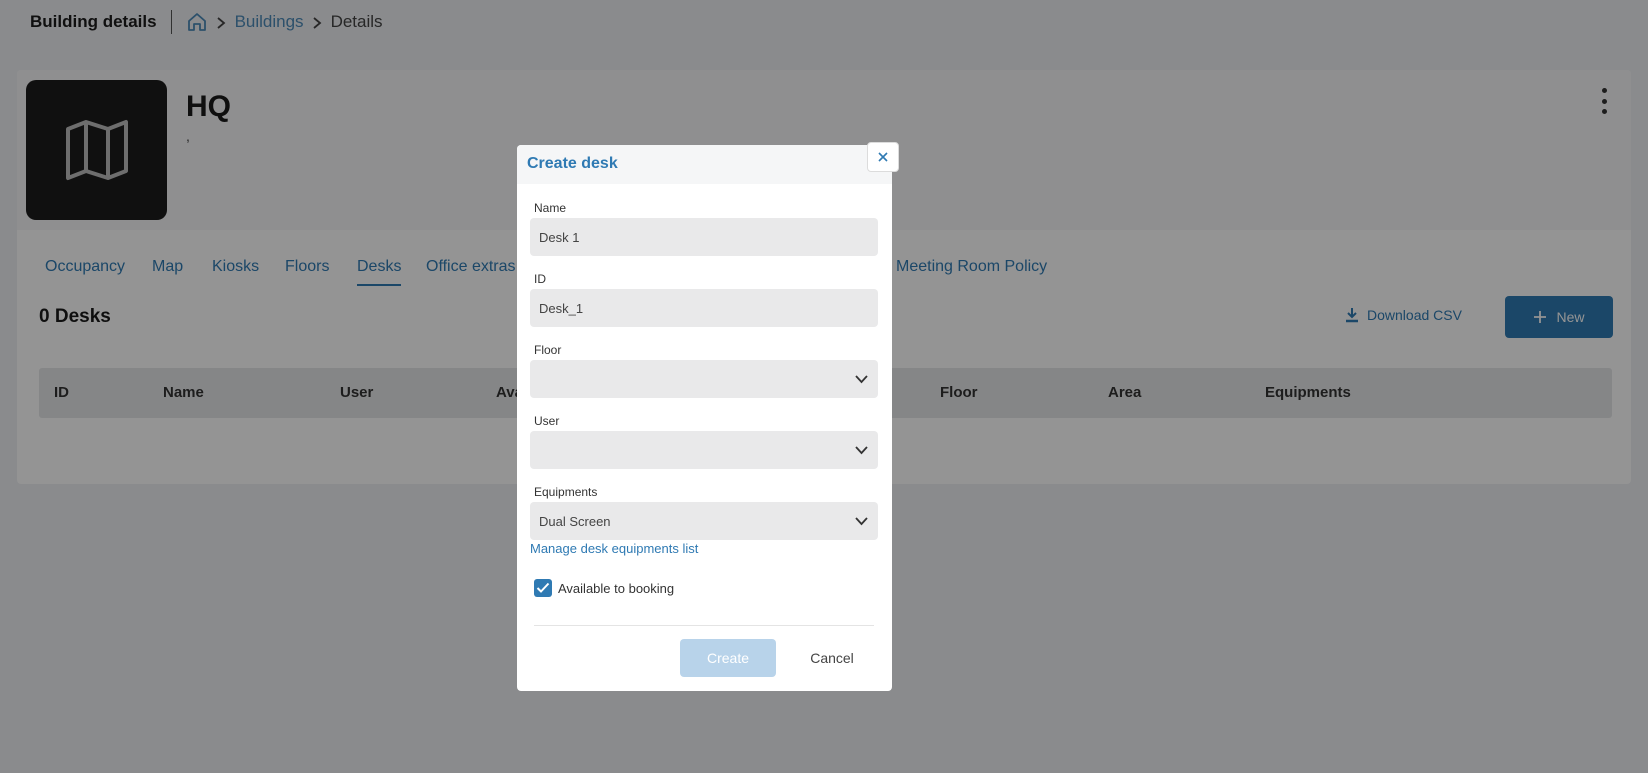 The image size is (1648, 773). I want to click on available-to-booking-row: Available to booking, so click(604, 588).